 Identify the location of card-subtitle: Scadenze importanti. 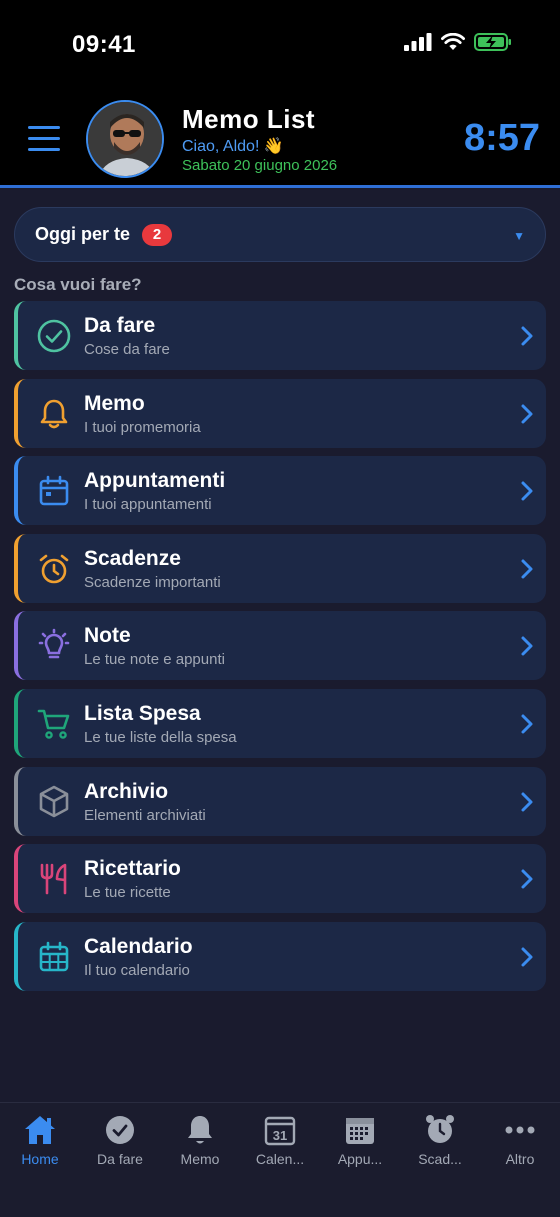
(152, 582).